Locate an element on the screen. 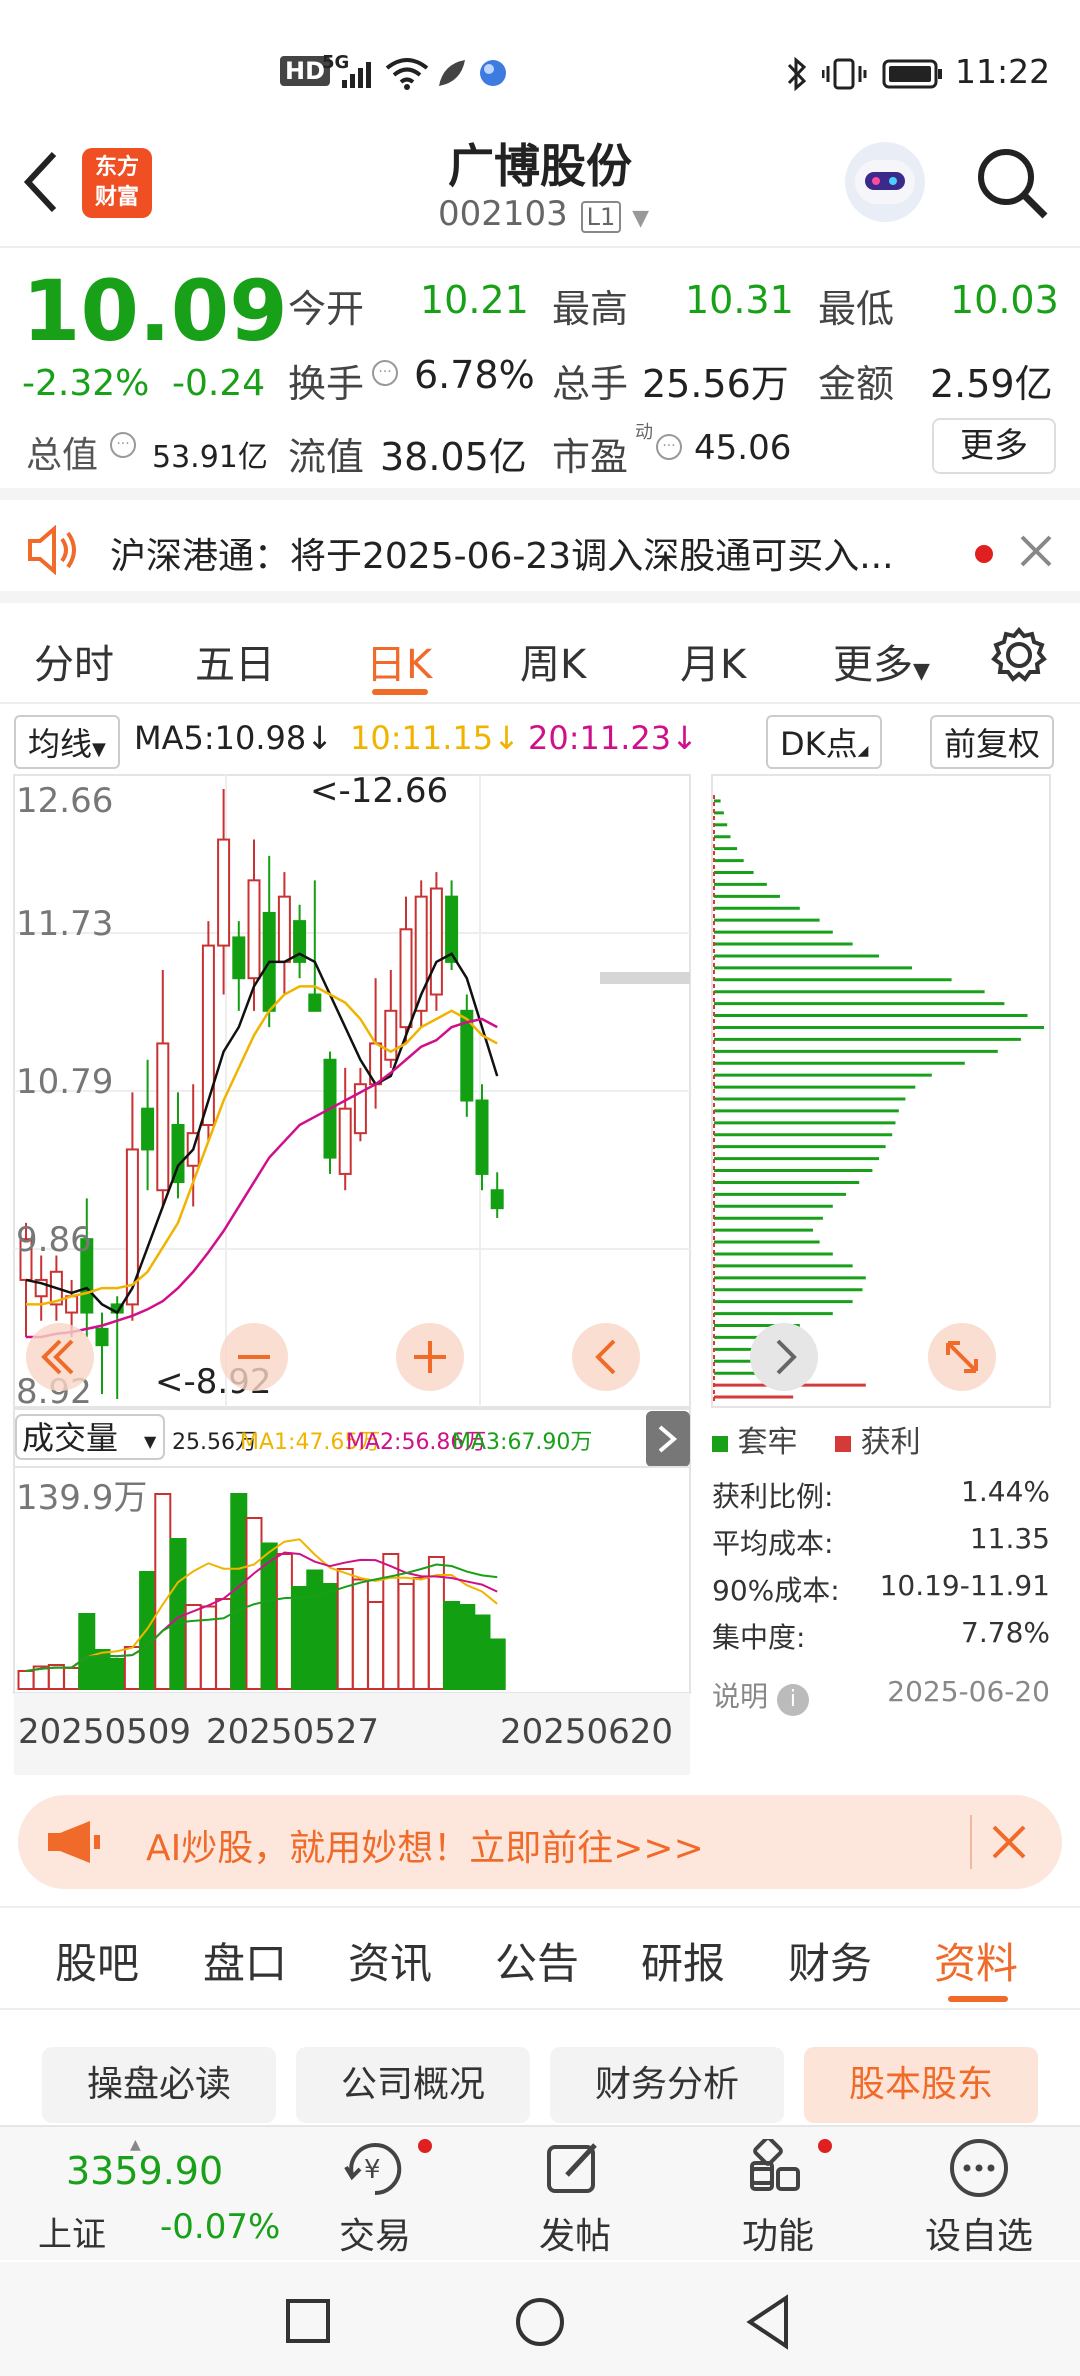 This screenshot has height=2376, width=1080. yen-trade-icon: ¥ is located at coordinates (375, 2168).